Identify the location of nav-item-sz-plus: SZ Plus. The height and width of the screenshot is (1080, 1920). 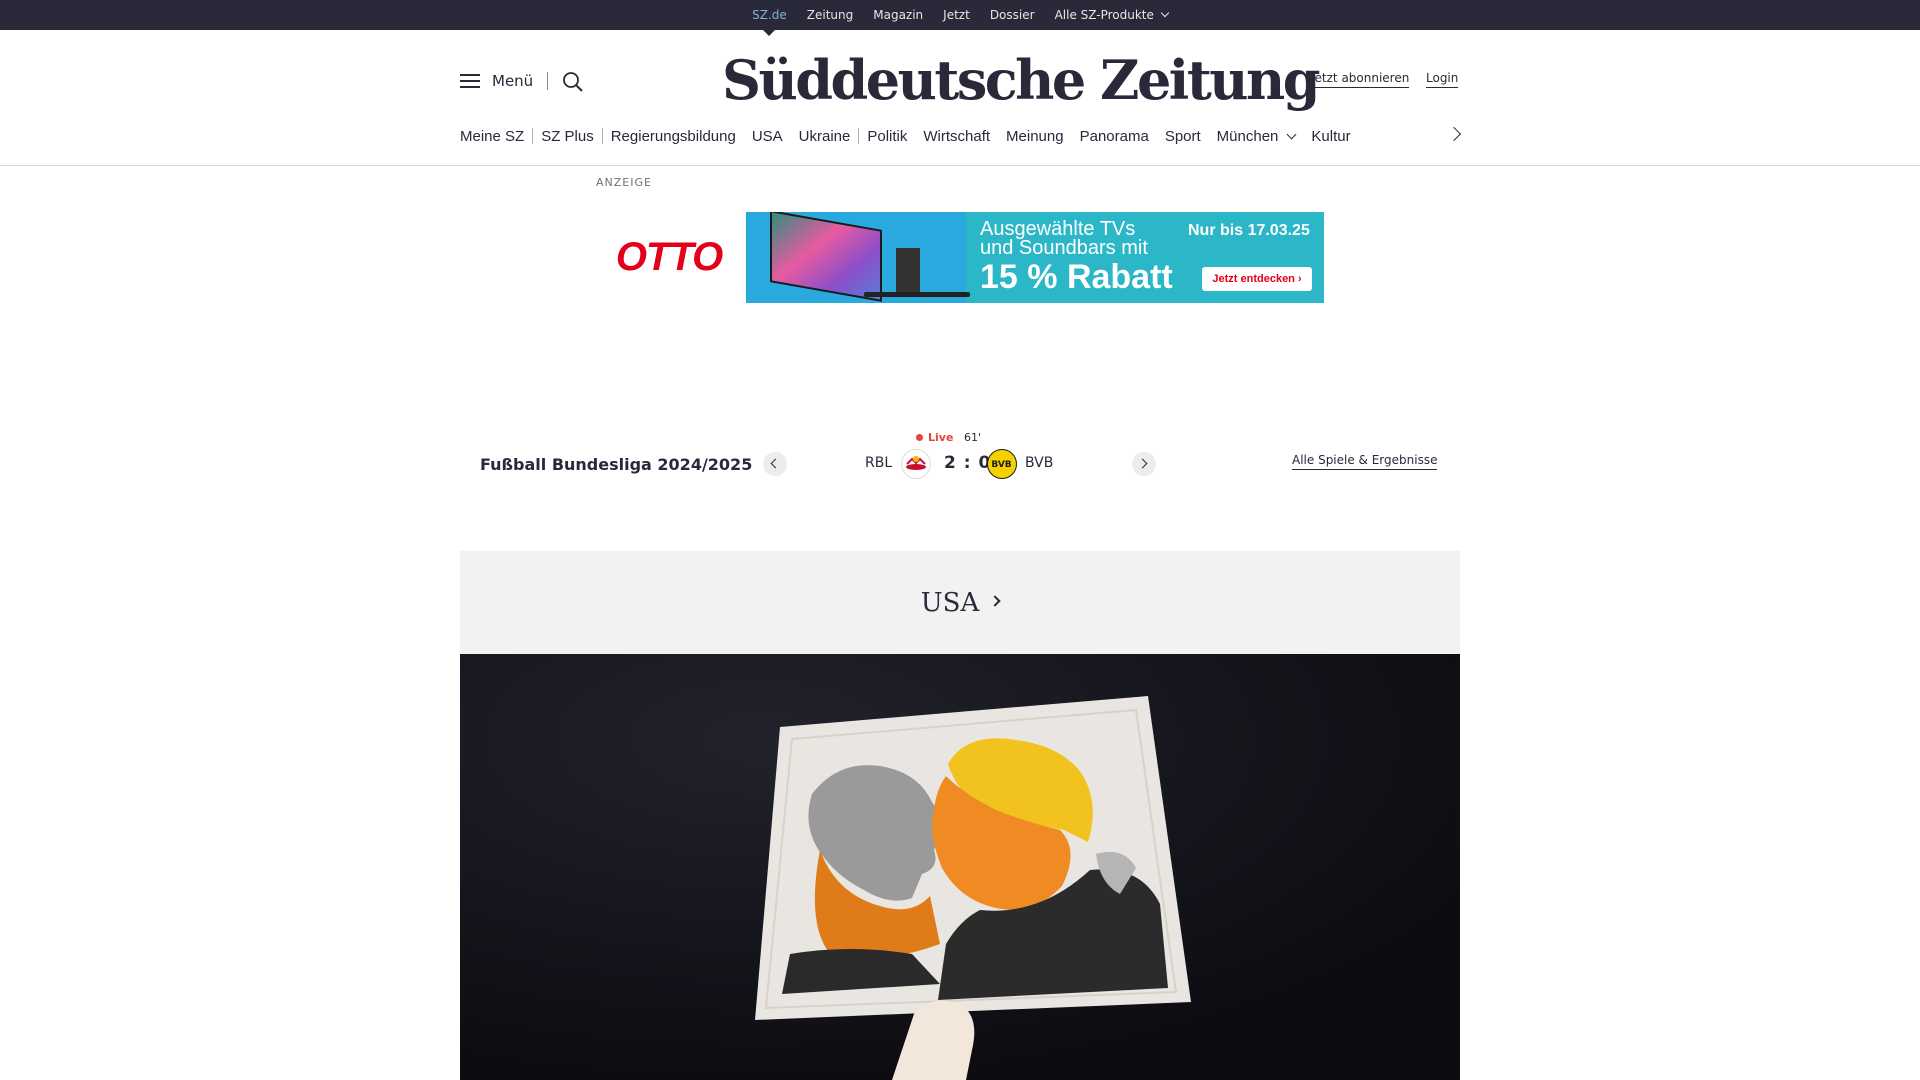
(567, 136).